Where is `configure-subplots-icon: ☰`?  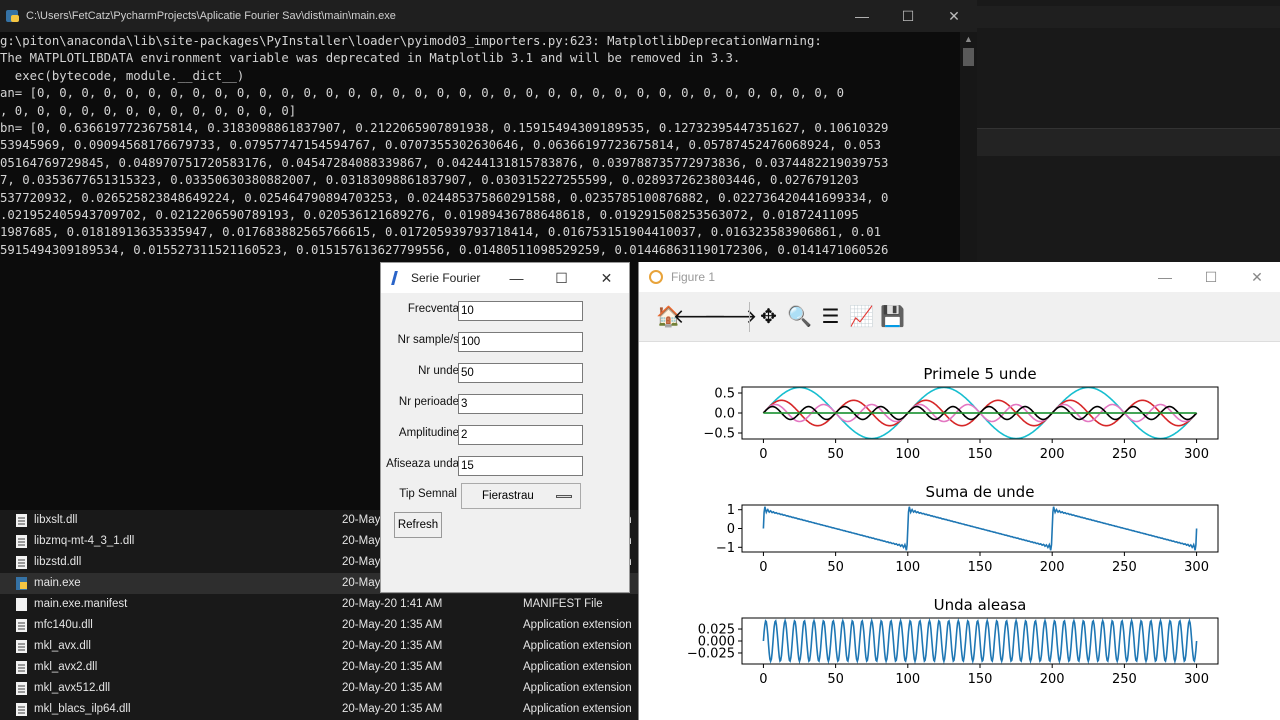 configure-subplots-icon: ☰ is located at coordinates (830, 317).